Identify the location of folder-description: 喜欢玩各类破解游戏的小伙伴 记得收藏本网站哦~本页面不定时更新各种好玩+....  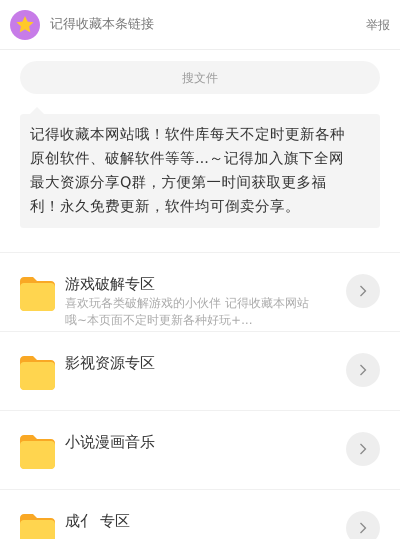
(187, 312).